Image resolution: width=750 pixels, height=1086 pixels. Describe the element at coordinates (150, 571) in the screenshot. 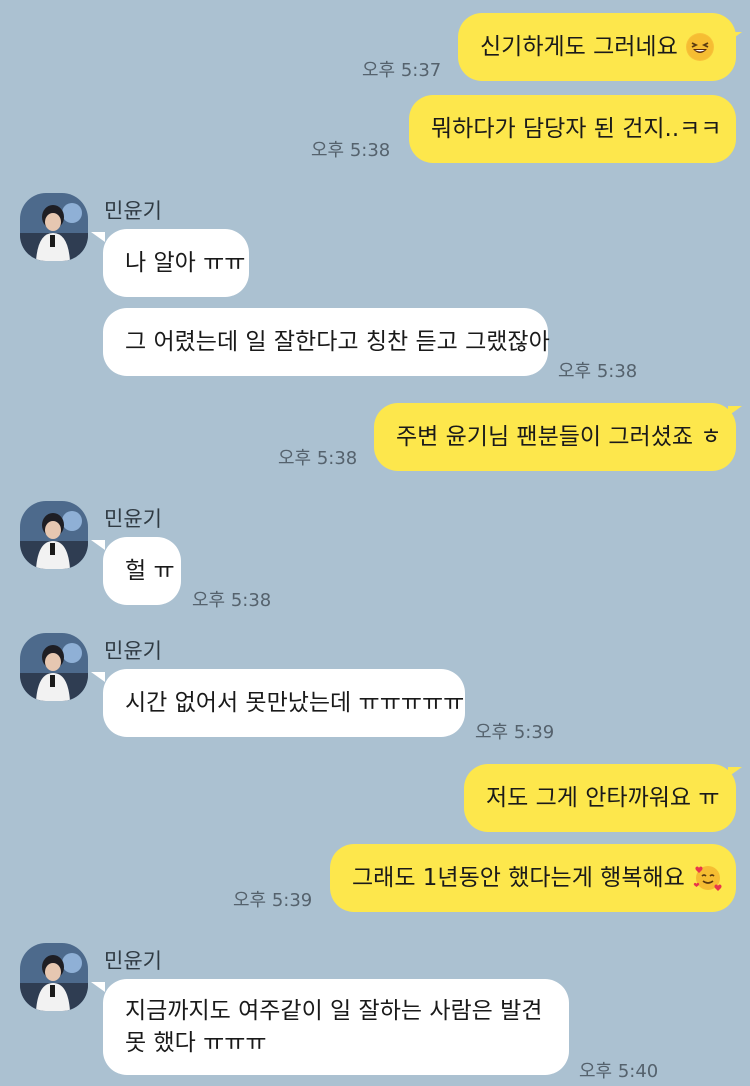

I see `message-text: 헐 ㅠ` at that location.